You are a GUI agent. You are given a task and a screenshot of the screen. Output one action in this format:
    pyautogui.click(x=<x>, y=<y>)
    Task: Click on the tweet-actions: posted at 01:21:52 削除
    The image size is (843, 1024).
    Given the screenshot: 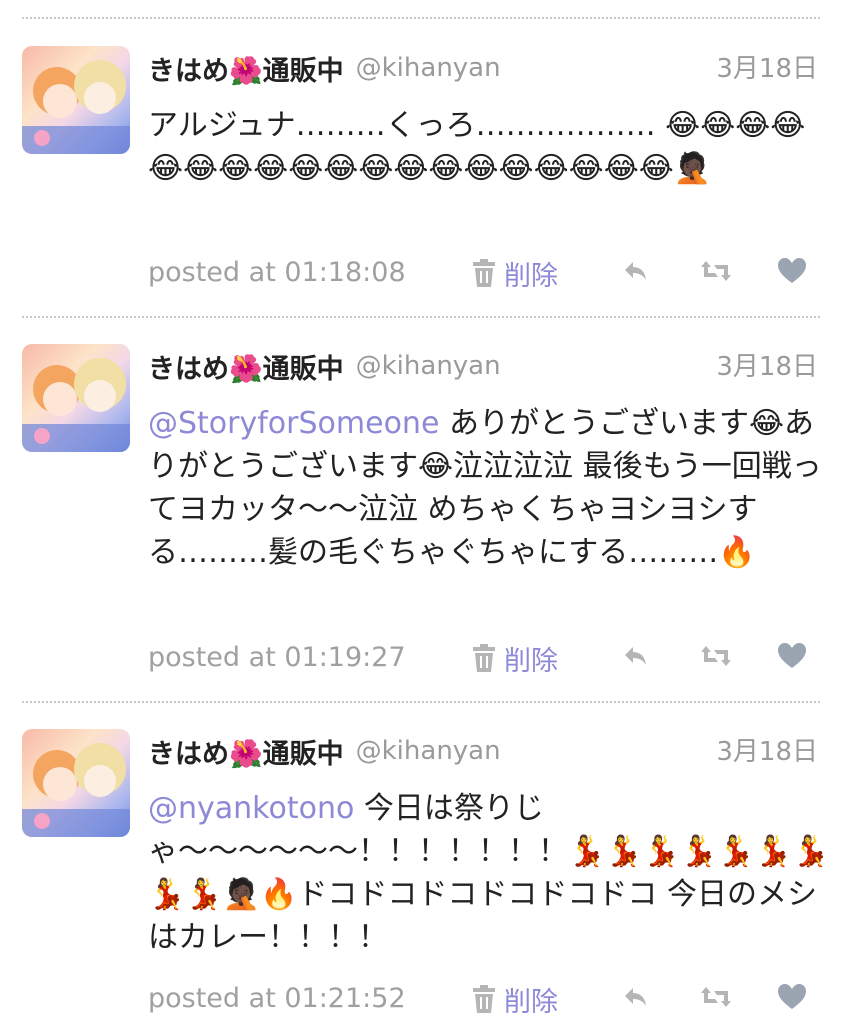 What is the action you would take?
    pyautogui.click(x=488, y=999)
    